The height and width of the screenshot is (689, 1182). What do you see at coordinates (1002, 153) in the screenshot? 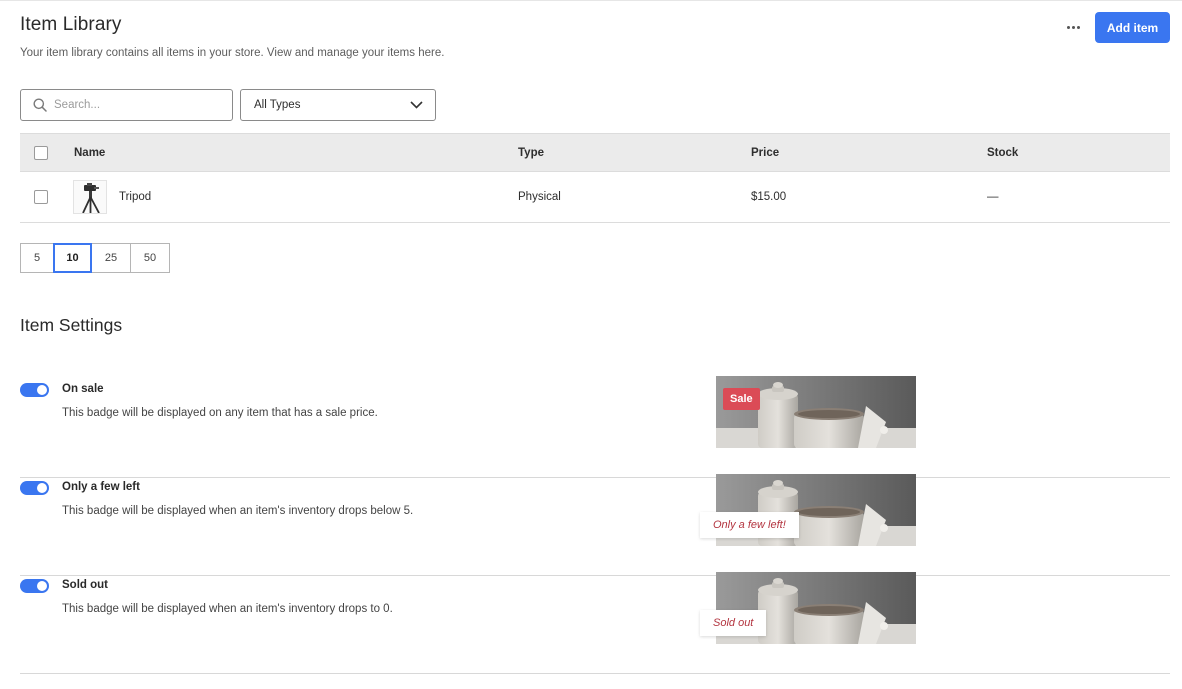
I see `column-header-stock: Stock` at bounding box center [1002, 153].